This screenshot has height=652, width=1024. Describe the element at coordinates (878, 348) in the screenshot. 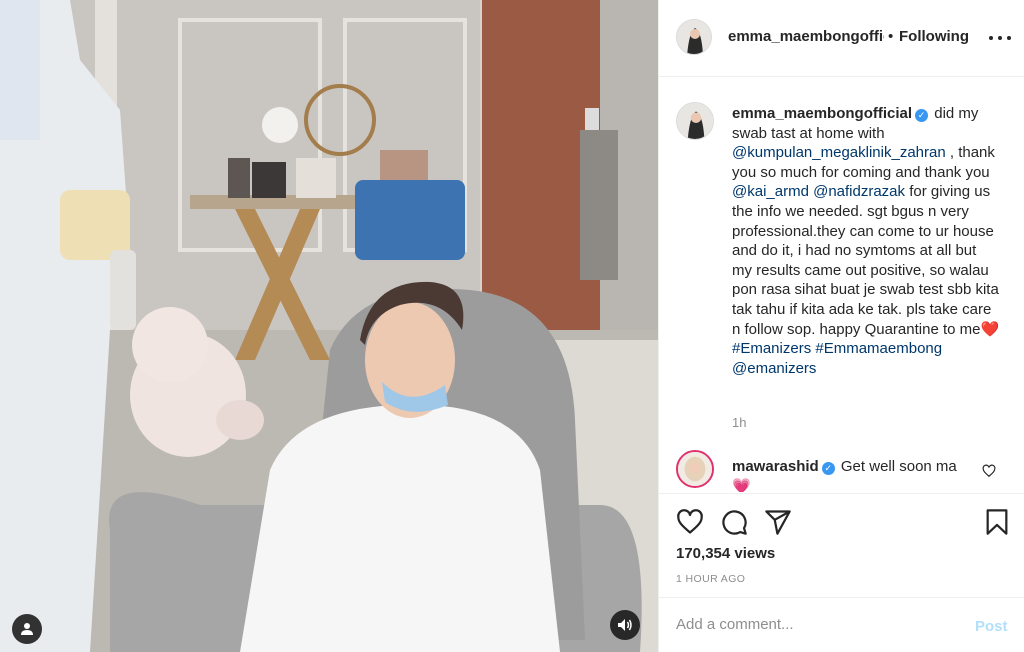

I see `hashtag-link: #Emmamaembong` at that location.